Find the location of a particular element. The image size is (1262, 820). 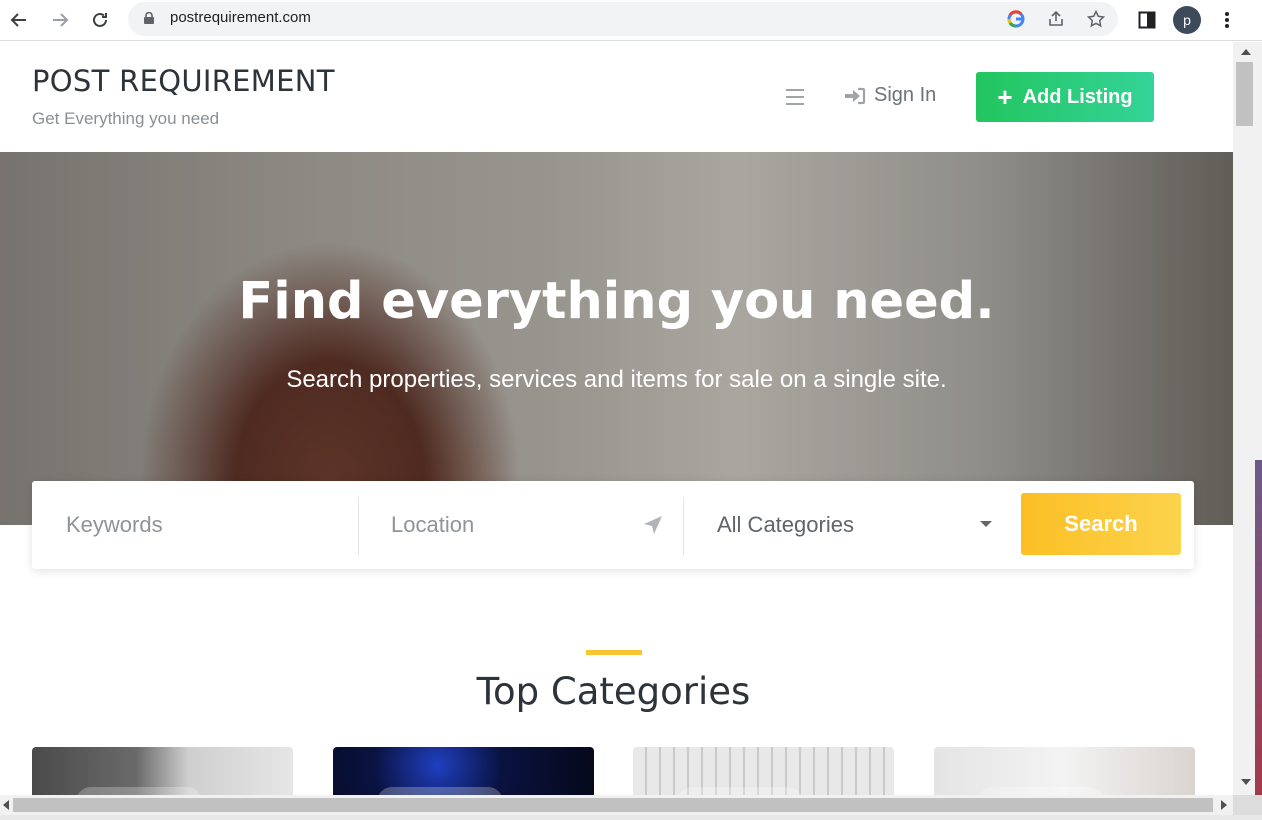

category-selected-label: All Categories is located at coordinates (785, 524).